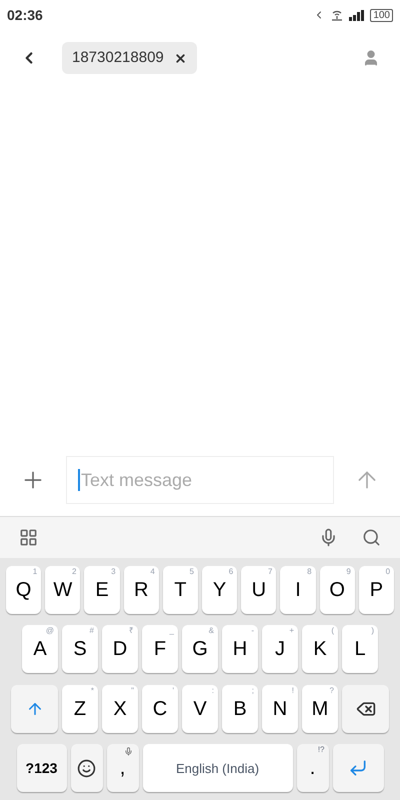 Image resolution: width=400 pixels, height=800 pixels. Describe the element at coordinates (41, 768) in the screenshot. I see `symbols-key: ?123` at that location.